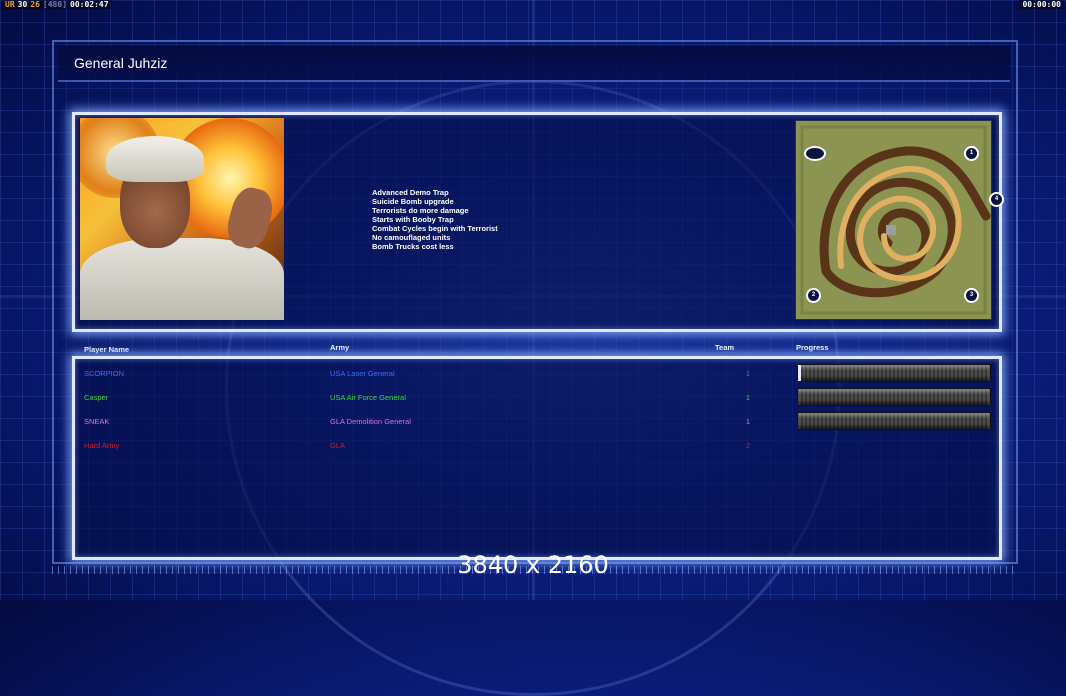  I want to click on general-portrait, so click(182, 219).